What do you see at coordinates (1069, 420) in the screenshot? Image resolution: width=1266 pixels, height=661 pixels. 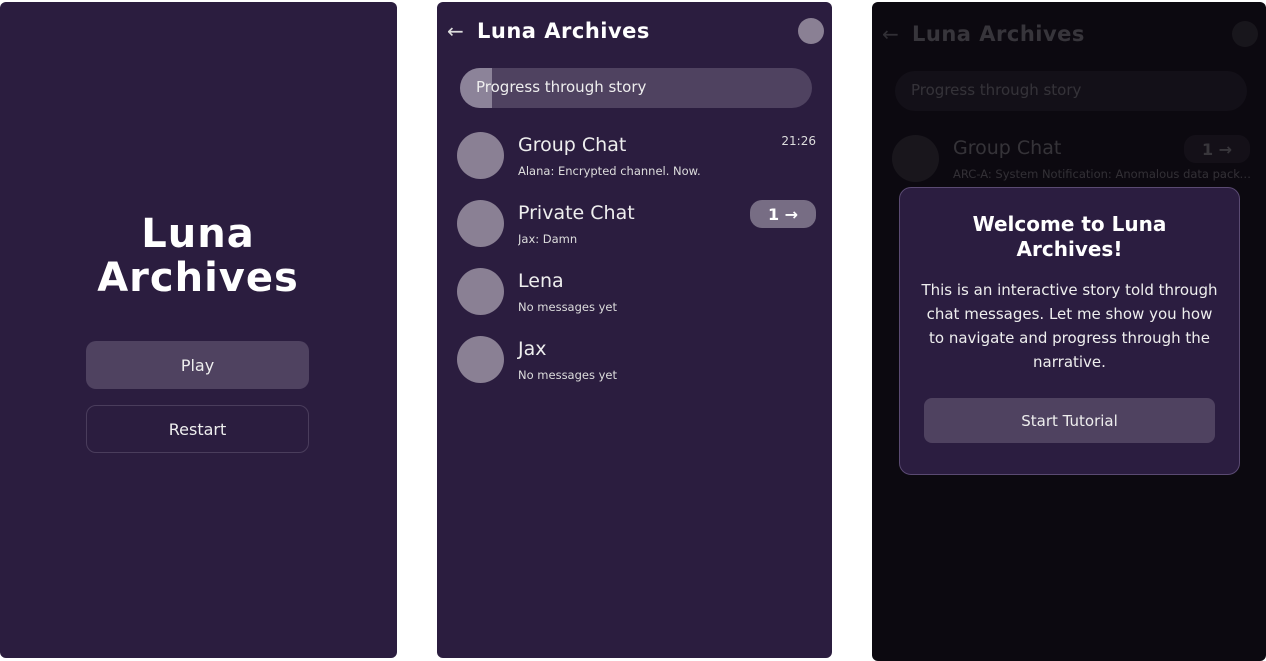 I see `start-tutorial-button: Start Tutorial` at bounding box center [1069, 420].